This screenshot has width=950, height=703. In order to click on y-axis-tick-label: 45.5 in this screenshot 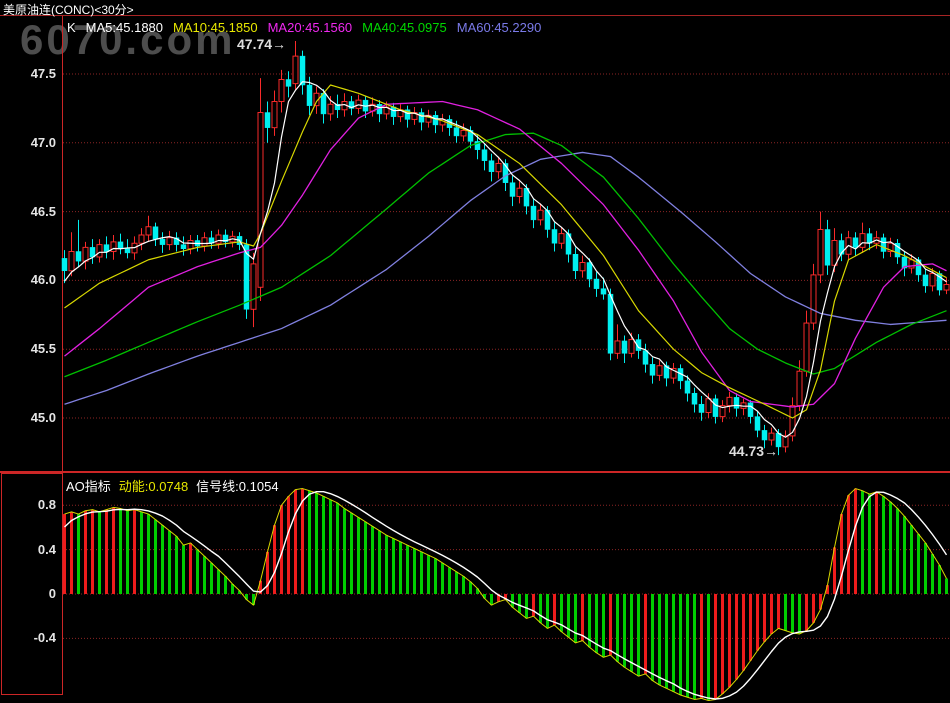, I will do `click(43, 349)`.